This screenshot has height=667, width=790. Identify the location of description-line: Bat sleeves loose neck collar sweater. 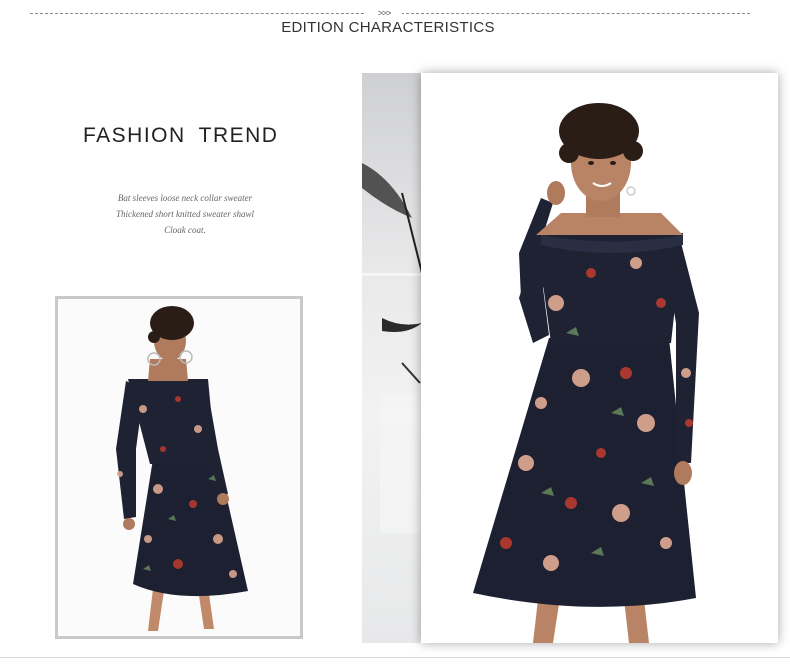
(185, 198).